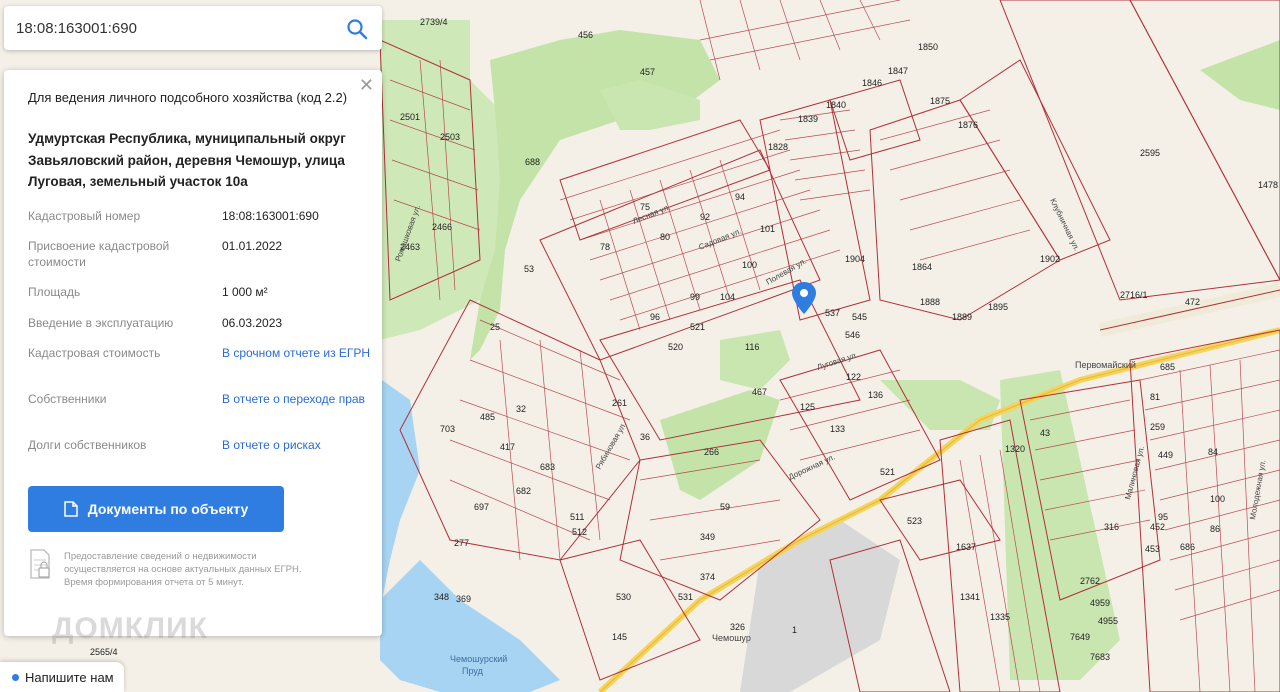 The width and height of the screenshot is (1280, 692). I want to click on svg-text: Чемошур, so click(731, 638).